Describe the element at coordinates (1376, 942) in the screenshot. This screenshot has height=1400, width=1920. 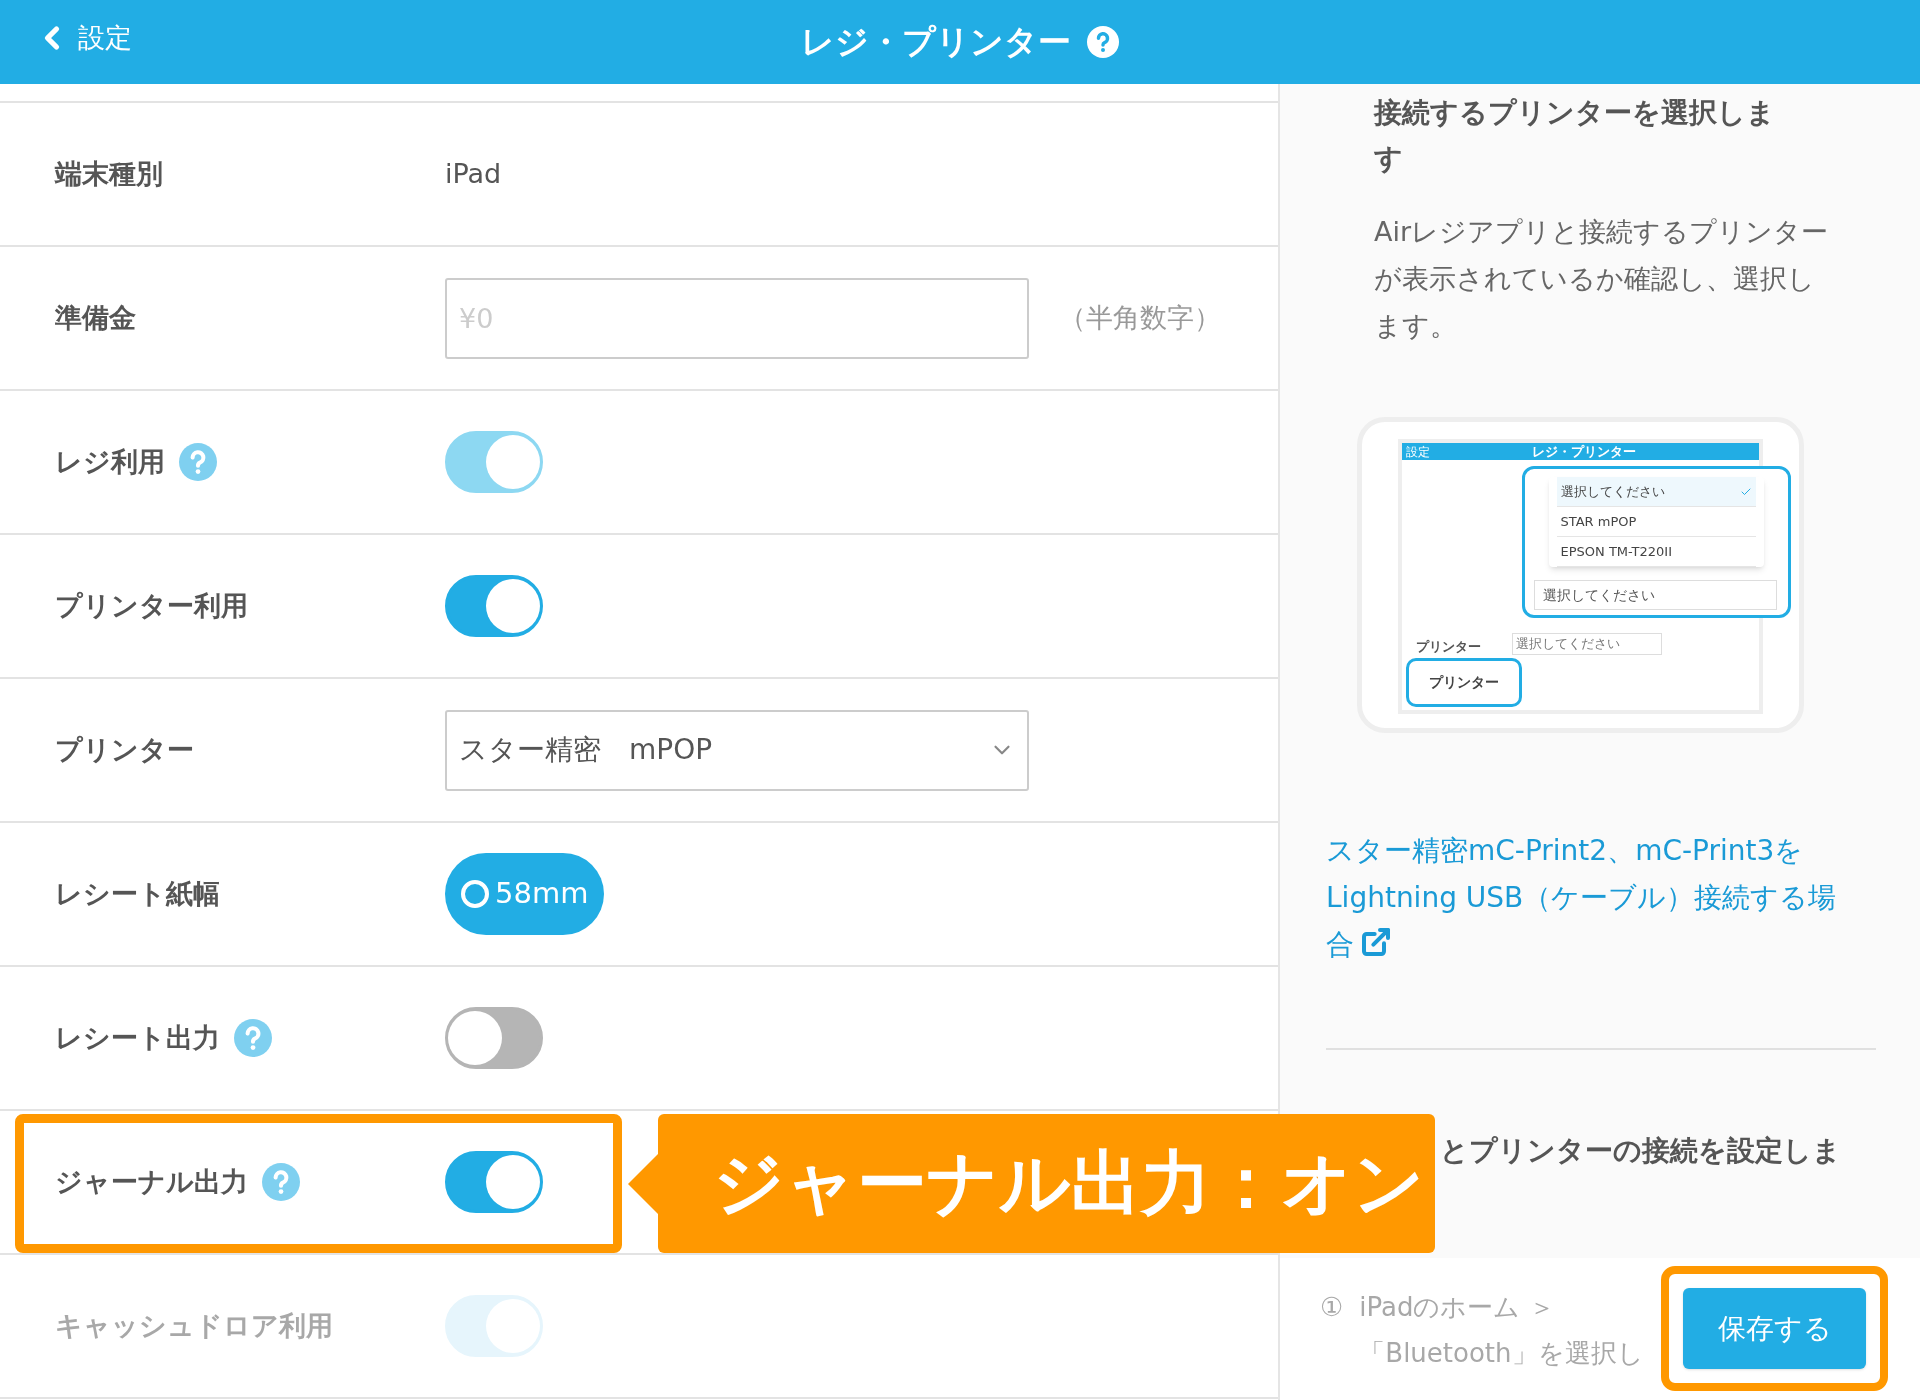
I see `external-link-icon` at that location.